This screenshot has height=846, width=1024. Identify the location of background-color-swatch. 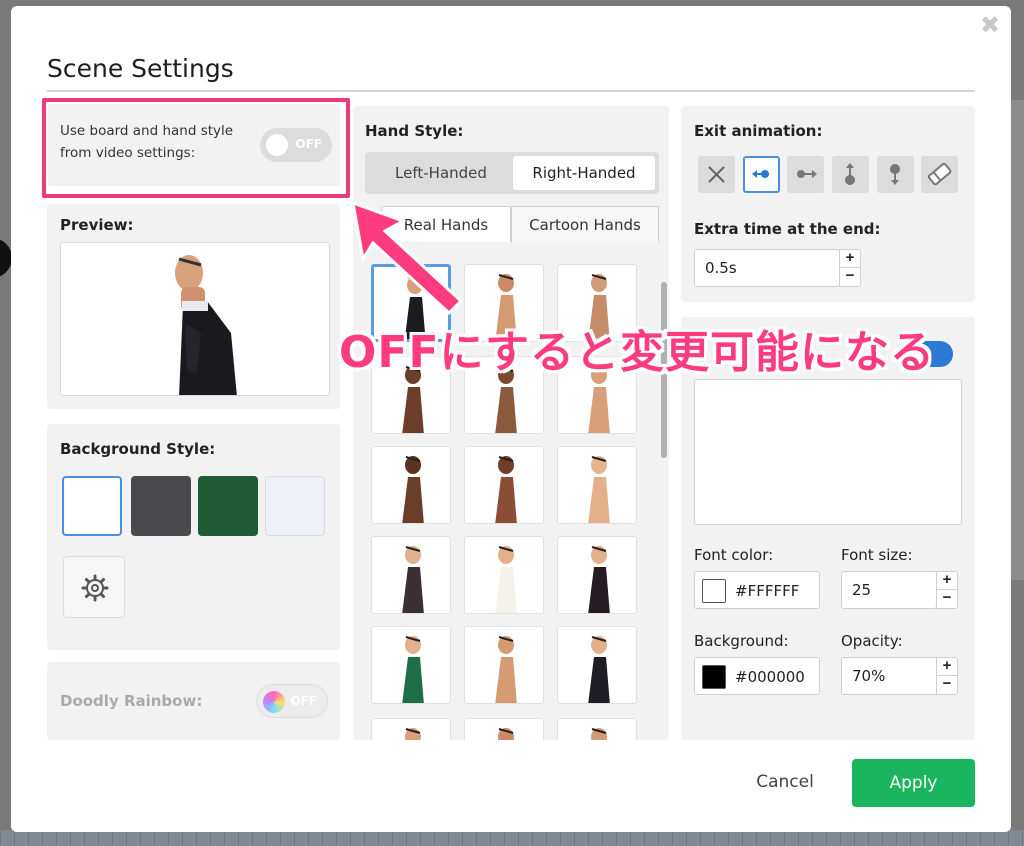
(714, 677).